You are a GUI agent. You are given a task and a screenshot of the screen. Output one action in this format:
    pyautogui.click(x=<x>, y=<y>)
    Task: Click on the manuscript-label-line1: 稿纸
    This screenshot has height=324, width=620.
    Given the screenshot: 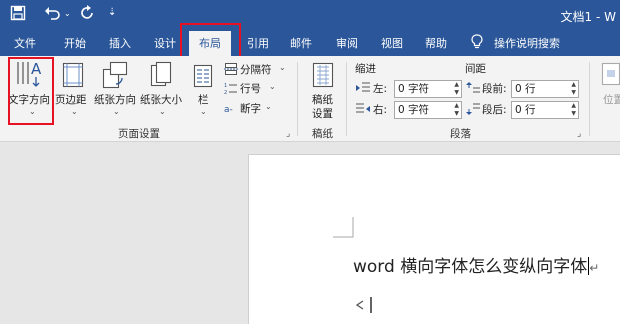 What is the action you would take?
    pyautogui.click(x=322, y=100)
    